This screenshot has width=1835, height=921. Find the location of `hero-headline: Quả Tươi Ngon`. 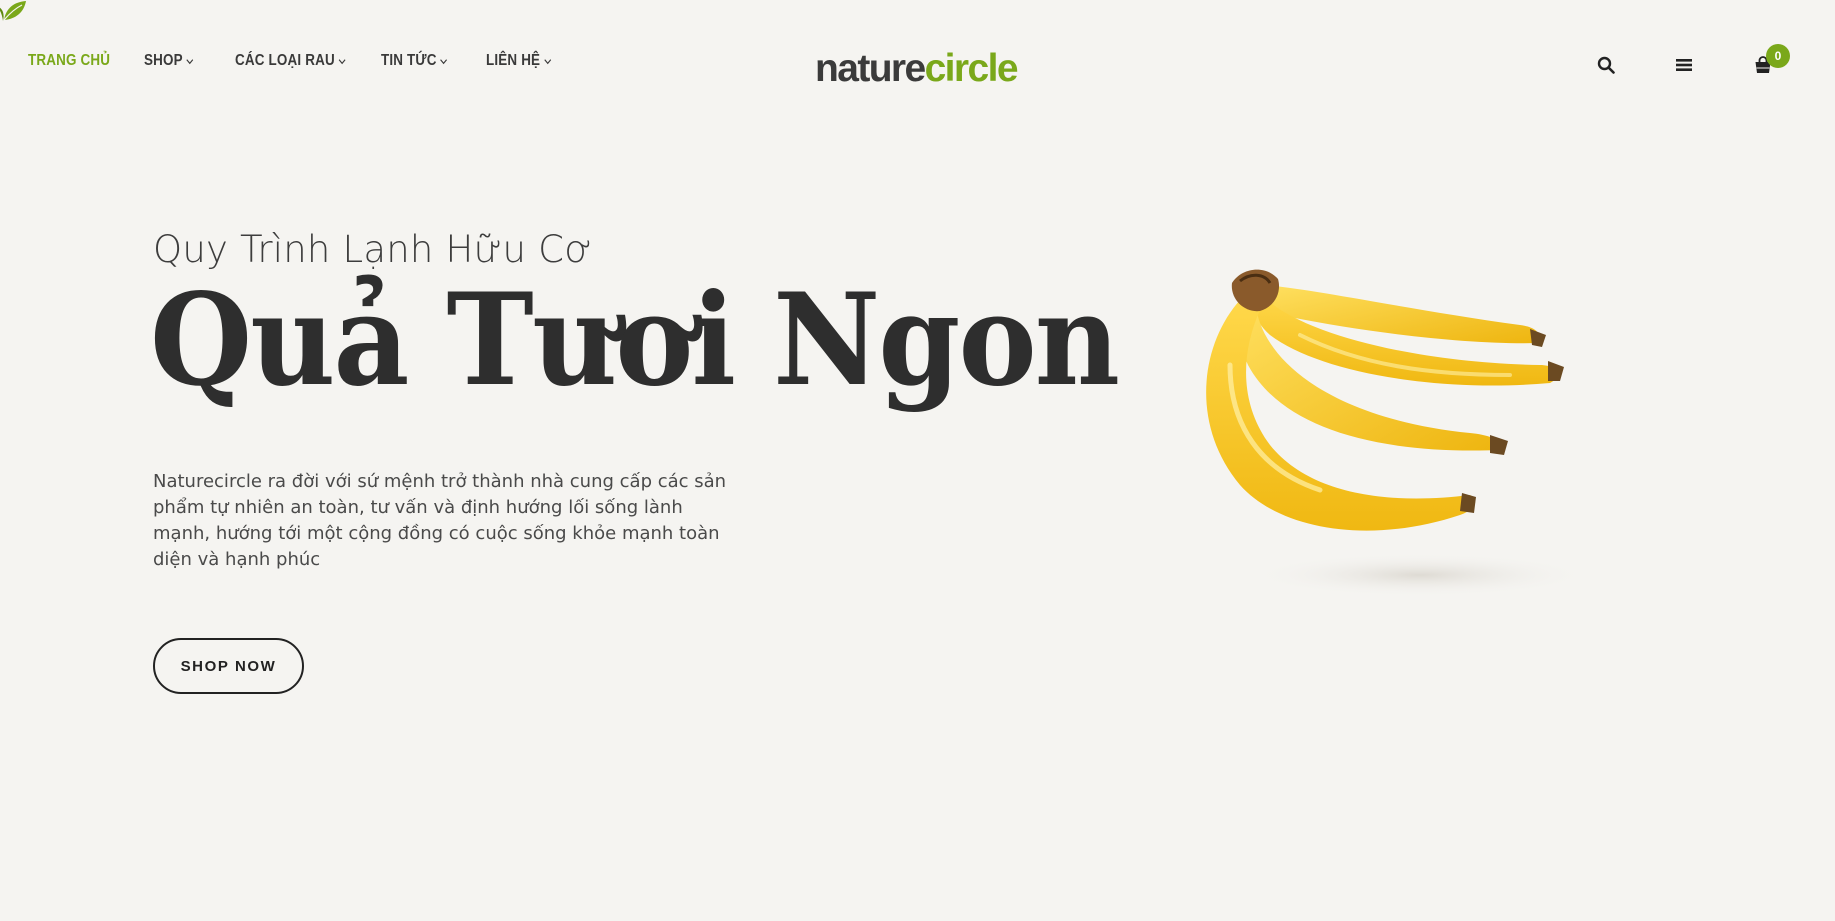

hero-headline: Quả Tươi Ngon is located at coordinates (635, 340).